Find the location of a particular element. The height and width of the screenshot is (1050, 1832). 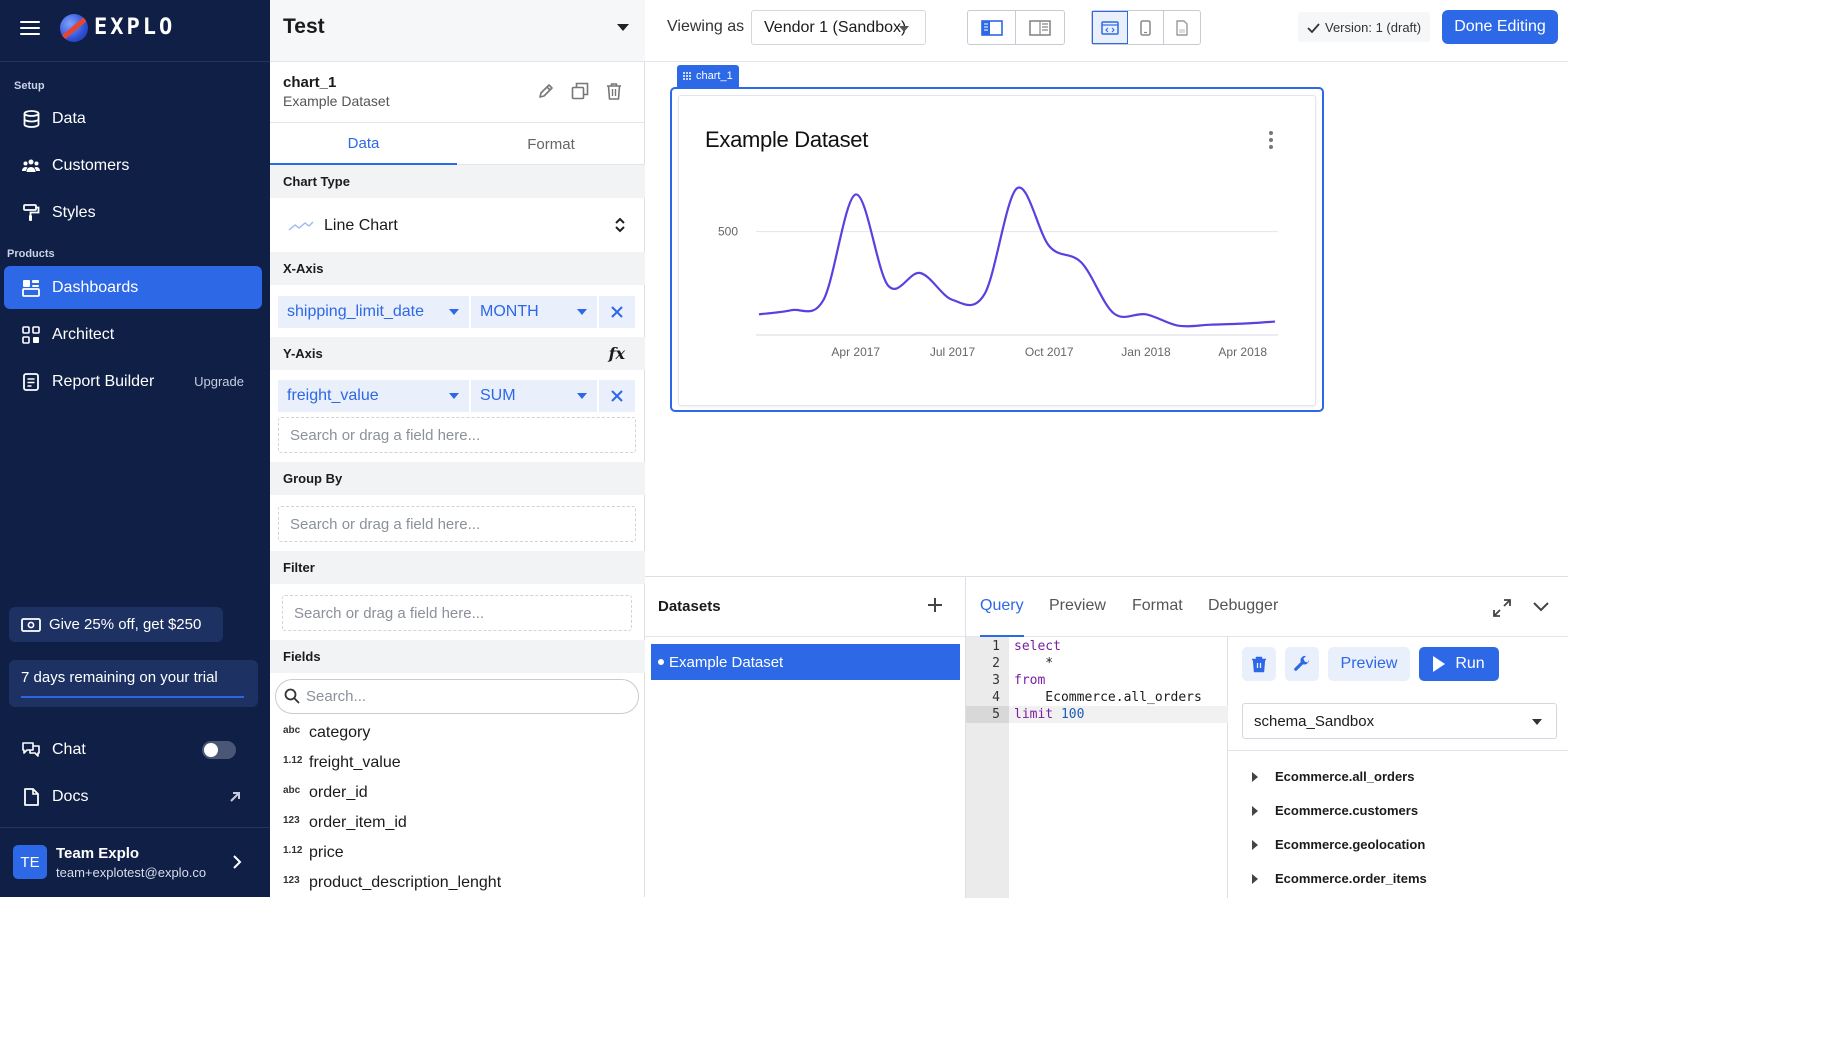

dashboard-title: Test is located at coordinates (304, 26).